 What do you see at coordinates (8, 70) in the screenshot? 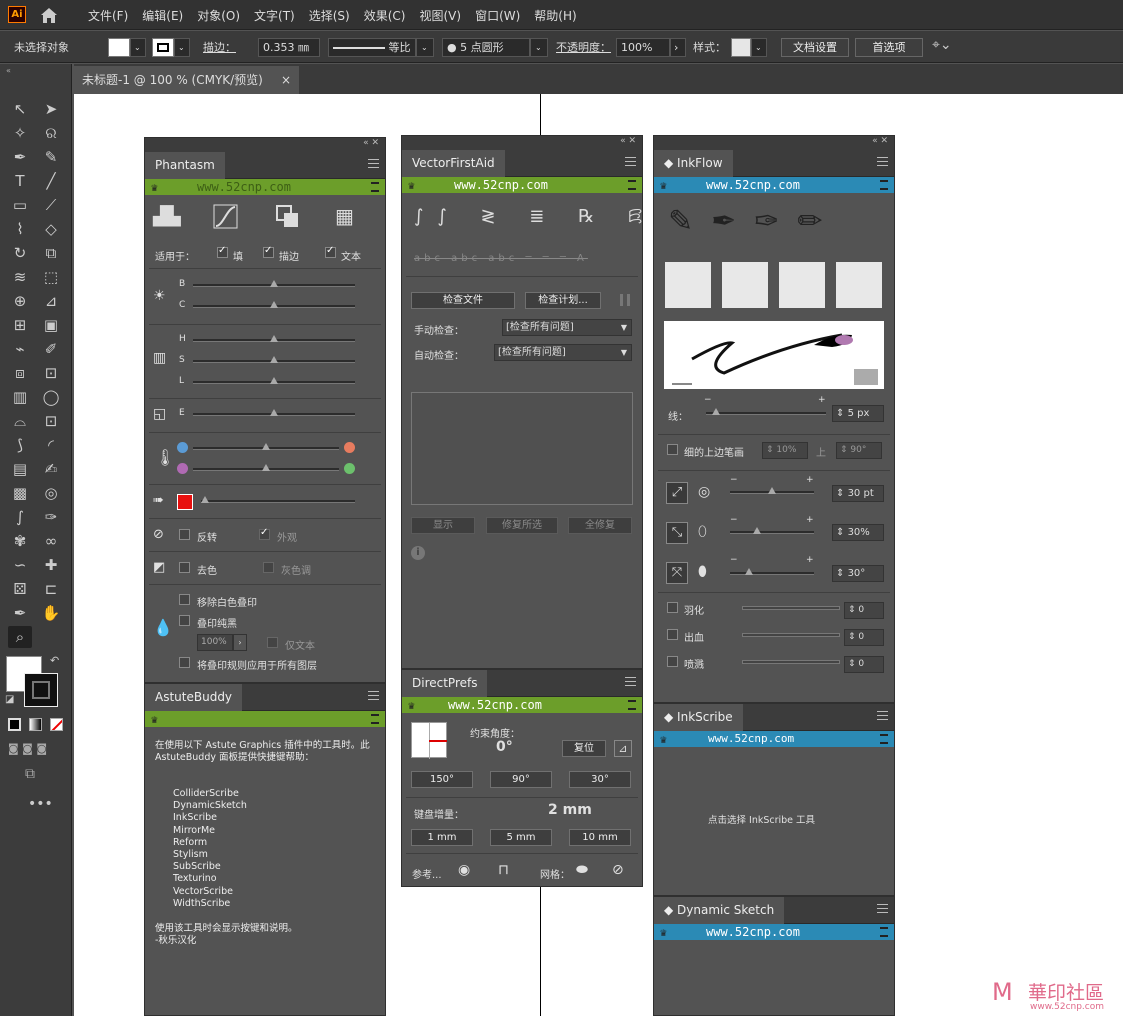
I see `collapse-icon: «` at bounding box center [8, 70].